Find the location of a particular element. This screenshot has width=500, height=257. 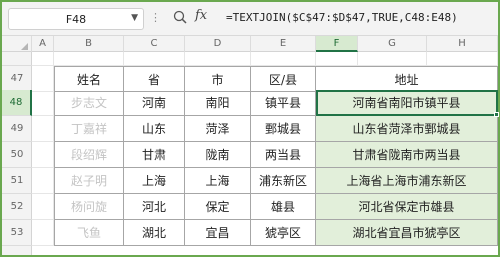

table-cell-address: 甘肃省陇南市两当县 is located at coordinates (407, 155).